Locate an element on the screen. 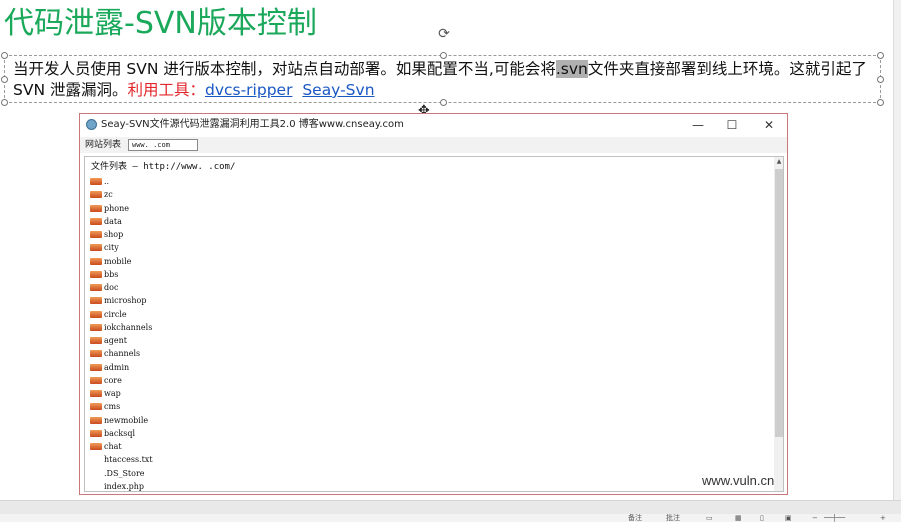 This screenshot has width=901, height=522. file-name: core is located at coordinates (113, 380).